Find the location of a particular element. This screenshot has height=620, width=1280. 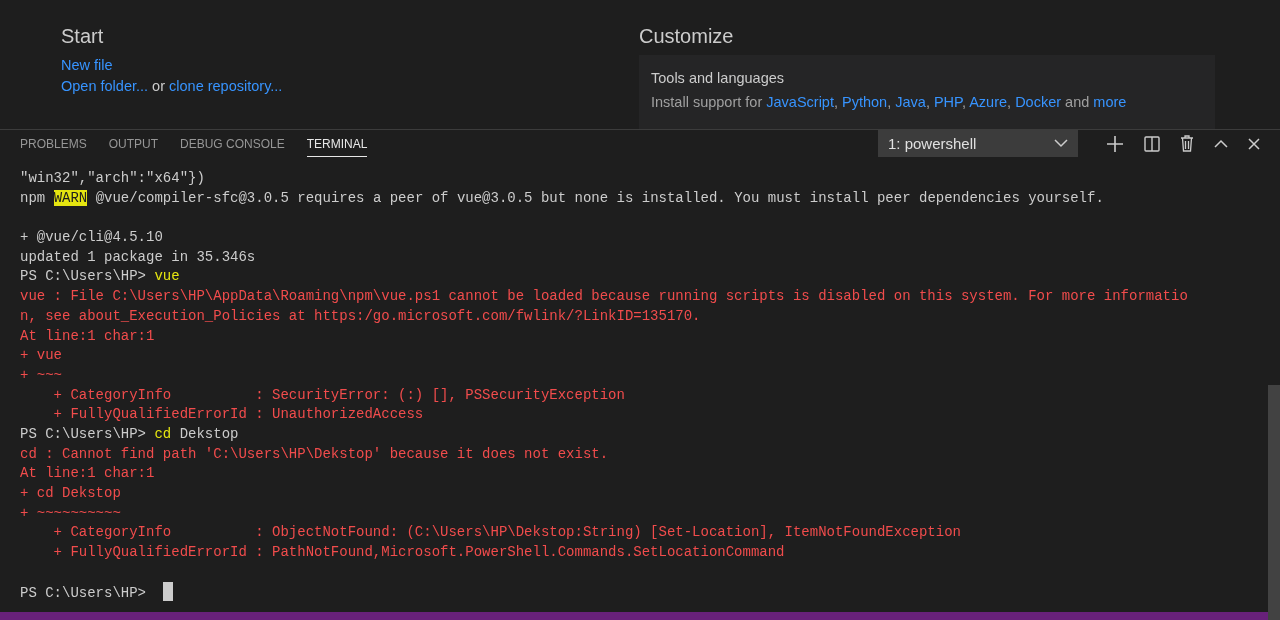

chevron-up-icon is located at coordinates (1221, 143).